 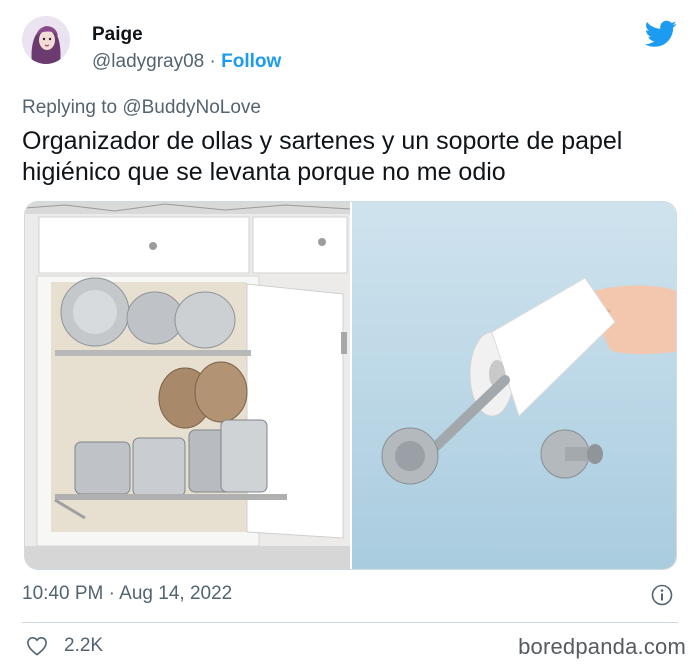 I want to click on avatar-illustration, so click(x=46, y=40).